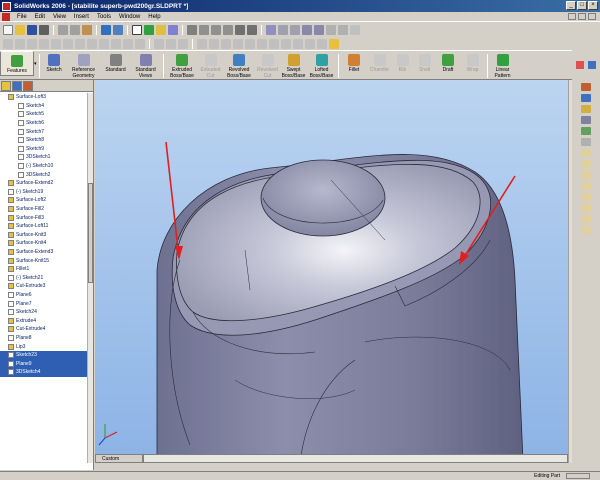 Image resolution: width=600 pixels, height=480 pixels. I want to click on sketch-point-icon, so click(8, 43).